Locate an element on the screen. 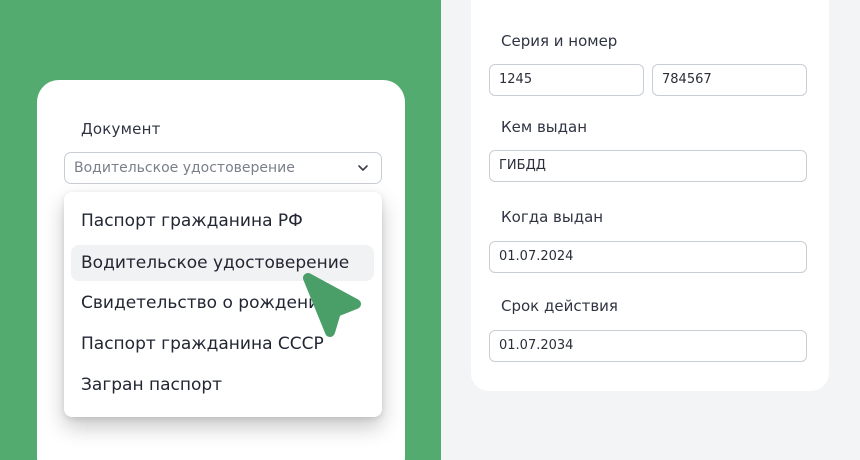  issued-by-value: ГИБДД is located at coordinates (522, 165).